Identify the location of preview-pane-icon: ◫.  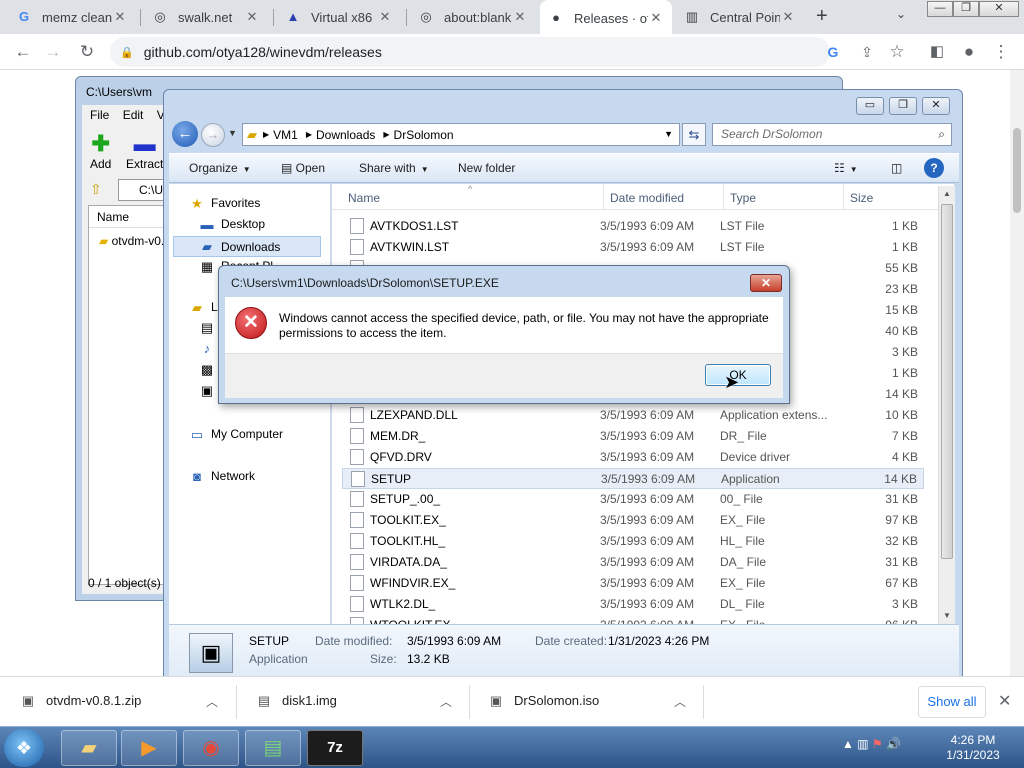
(896, 168).